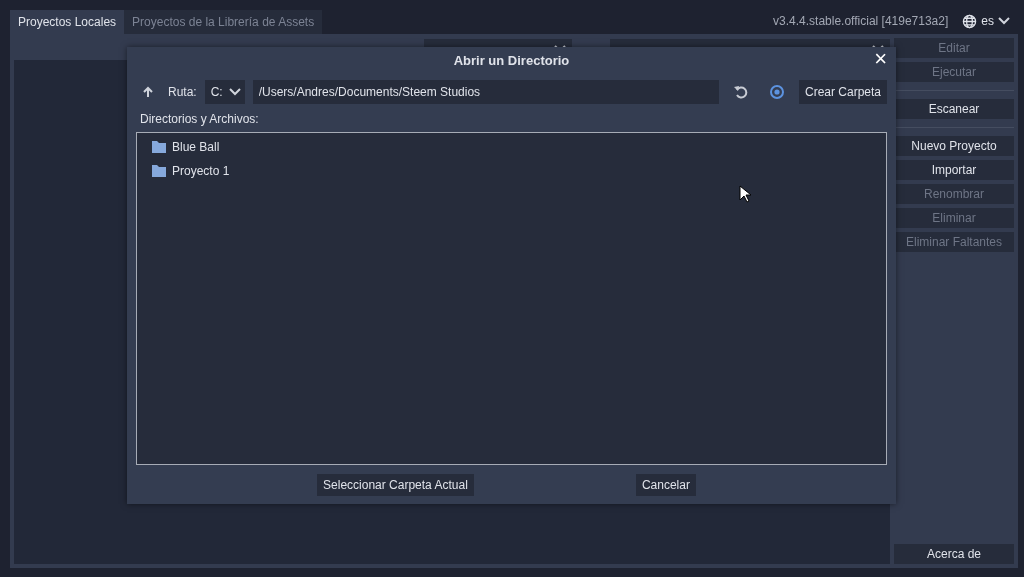 The height and width of the screenshot is (577, 1024). I want to click on version-label: v3.4.4.stable.official [419e713a2], so click(861, 21).